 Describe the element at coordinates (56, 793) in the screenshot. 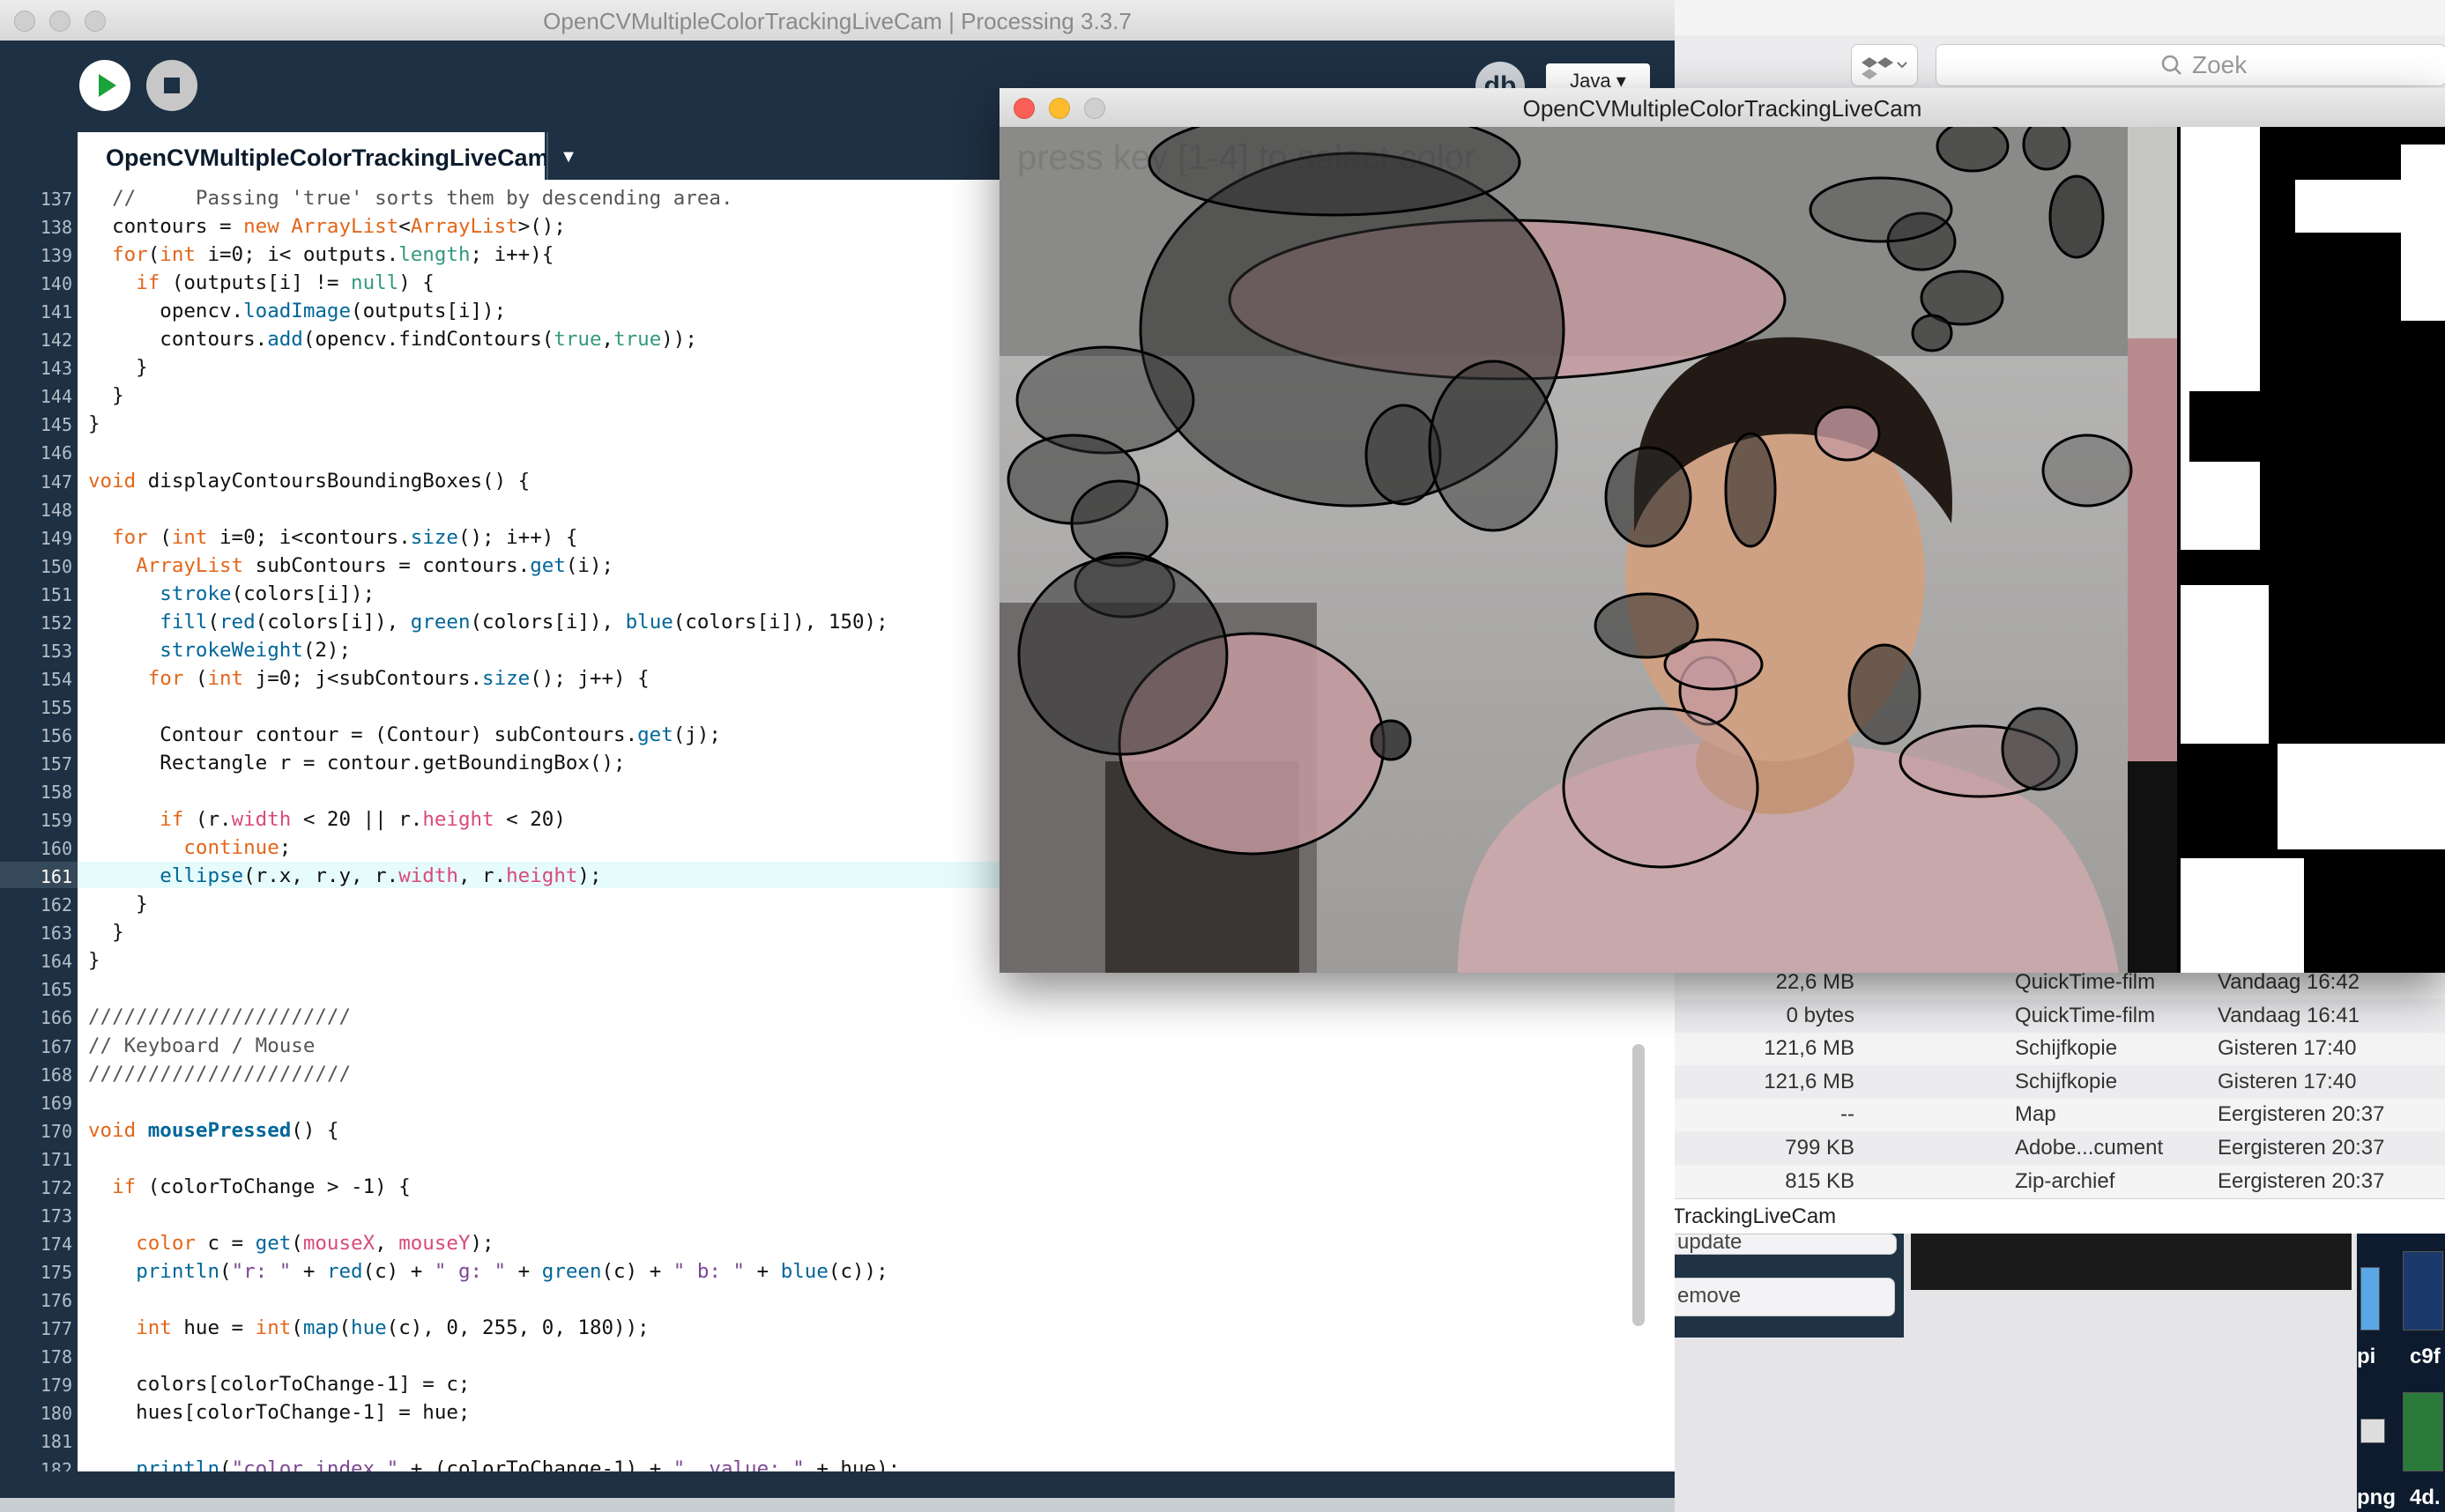

I see `line-number: 158` at that location.